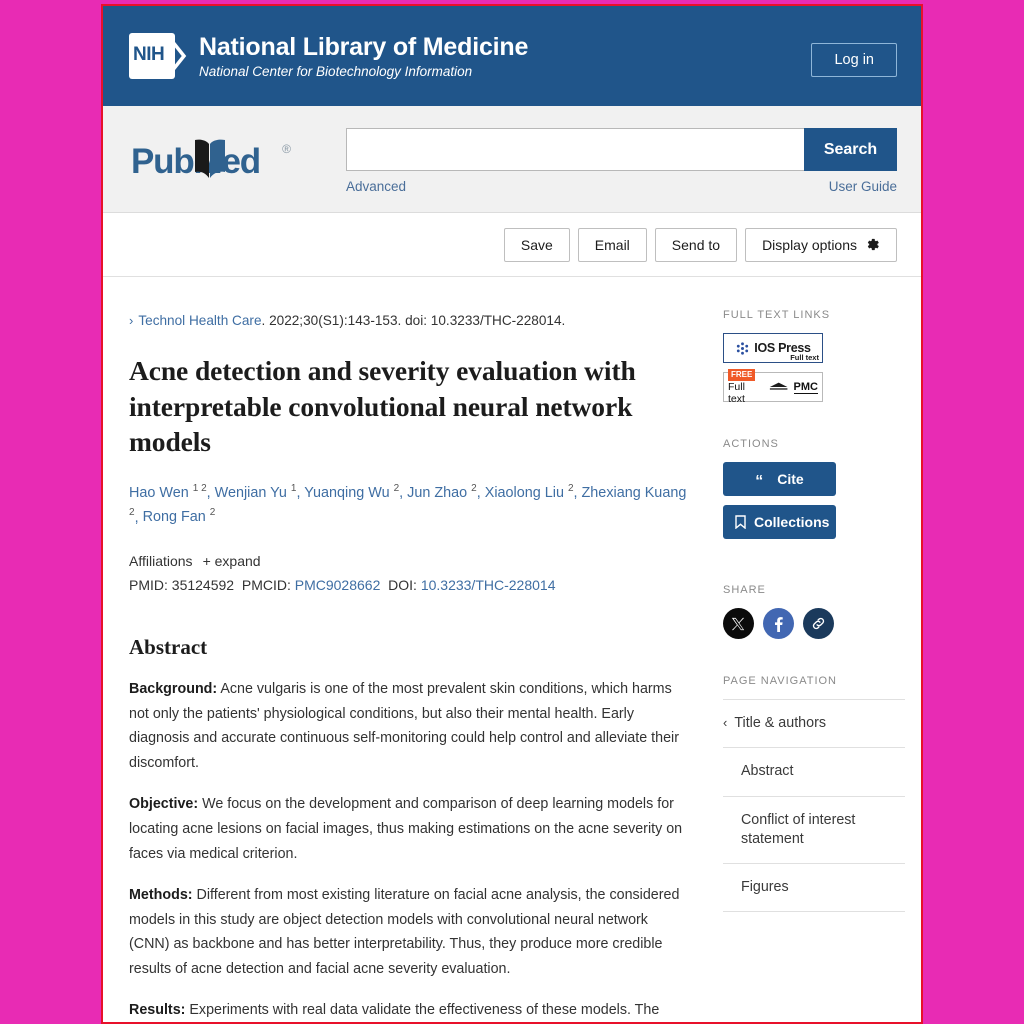  Describe the element at coordinates (780, 723) in the screenshot. I see `nav-item-title-authors-label: Title & authors` at that location.